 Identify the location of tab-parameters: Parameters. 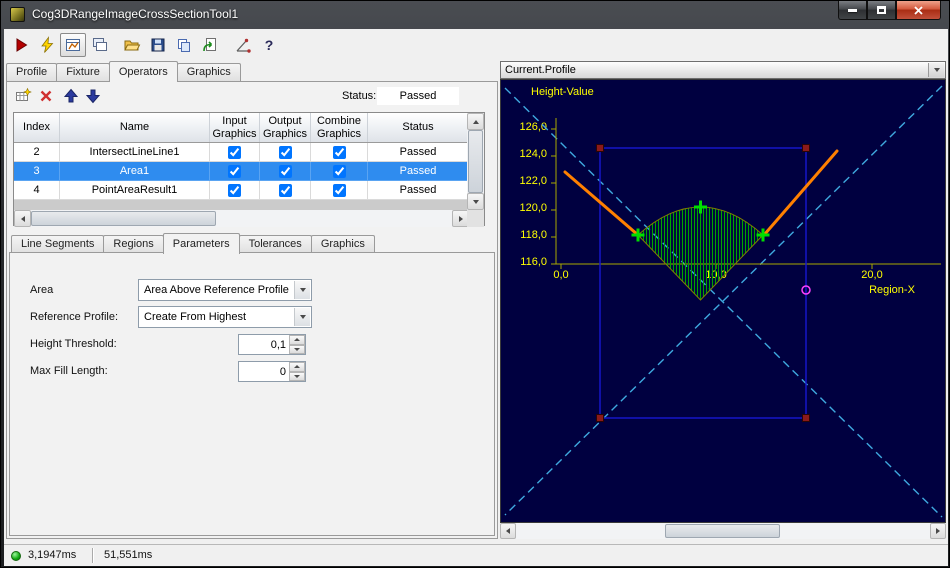
(201, 243).